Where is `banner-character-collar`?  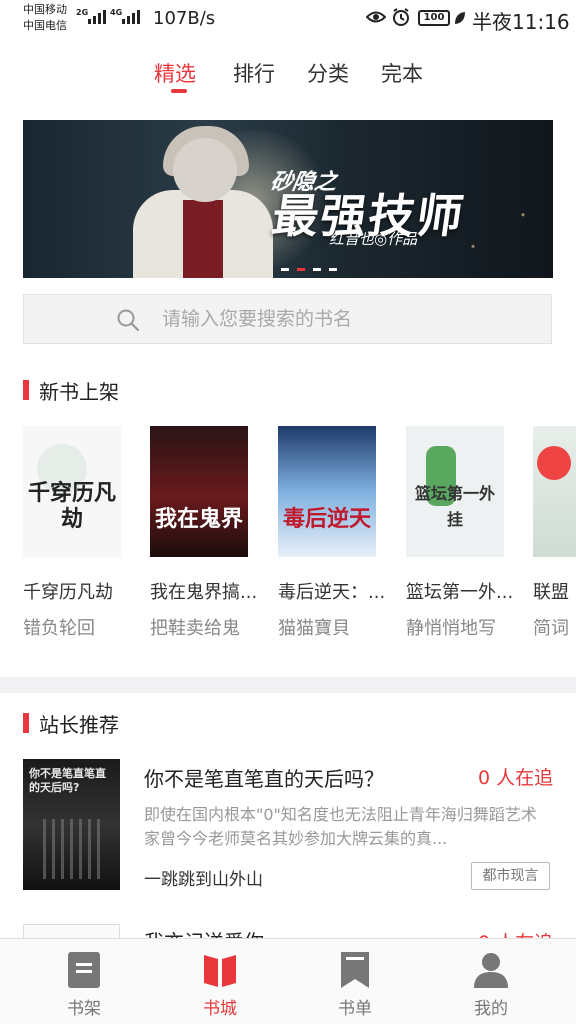
banner-character-collar is located at coordinates (203, 239).